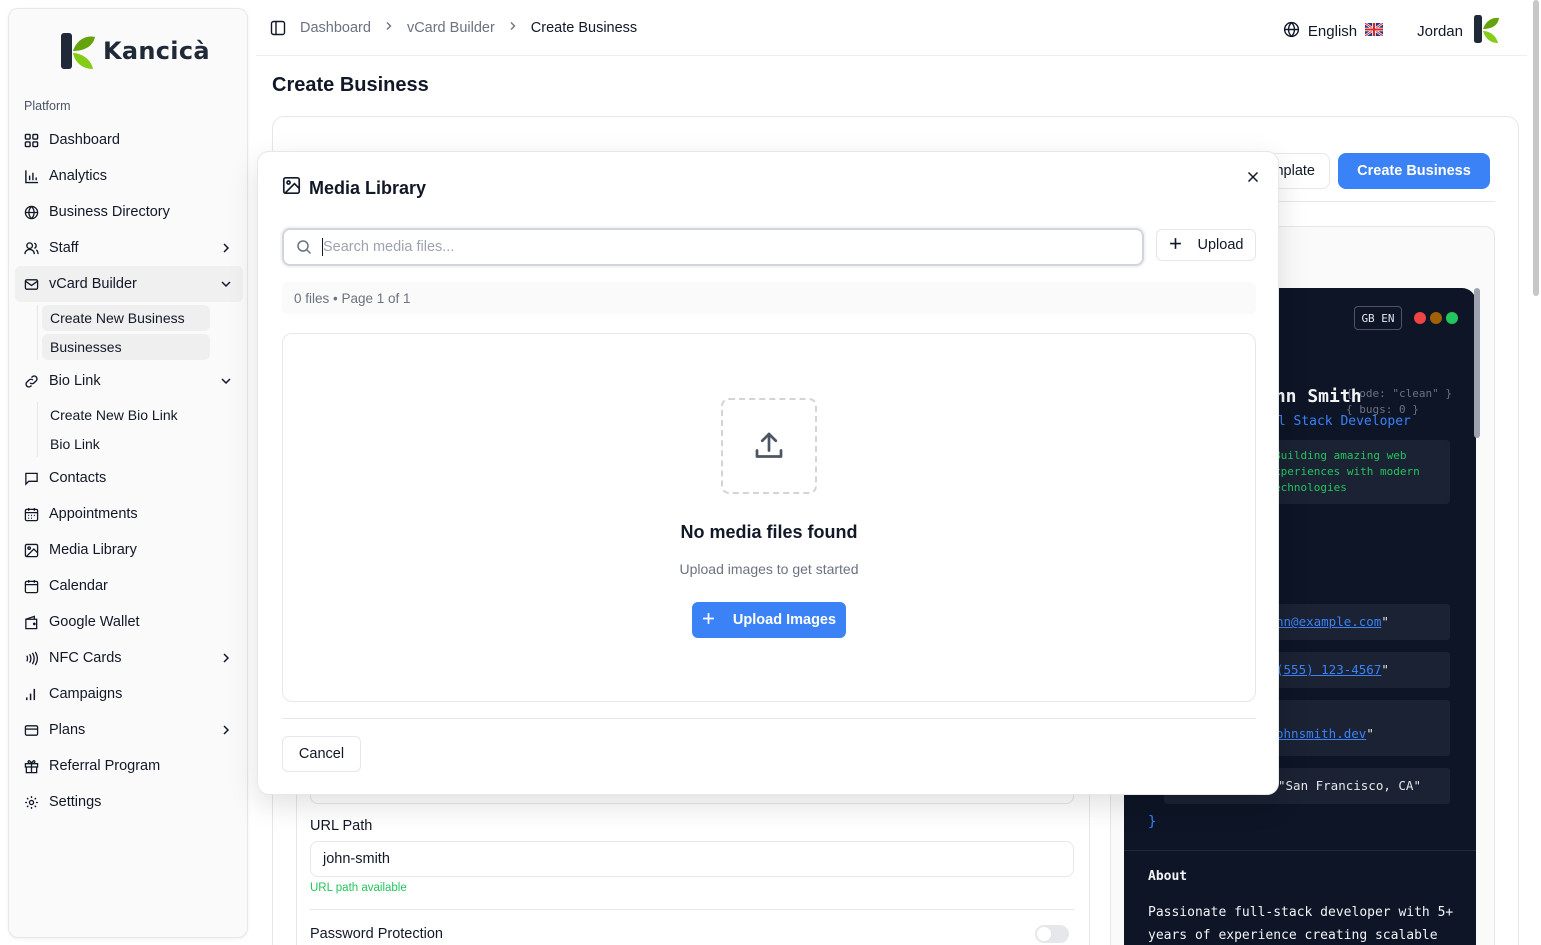  I want to click on empty-state-title: No media files found, so click(769, 532).